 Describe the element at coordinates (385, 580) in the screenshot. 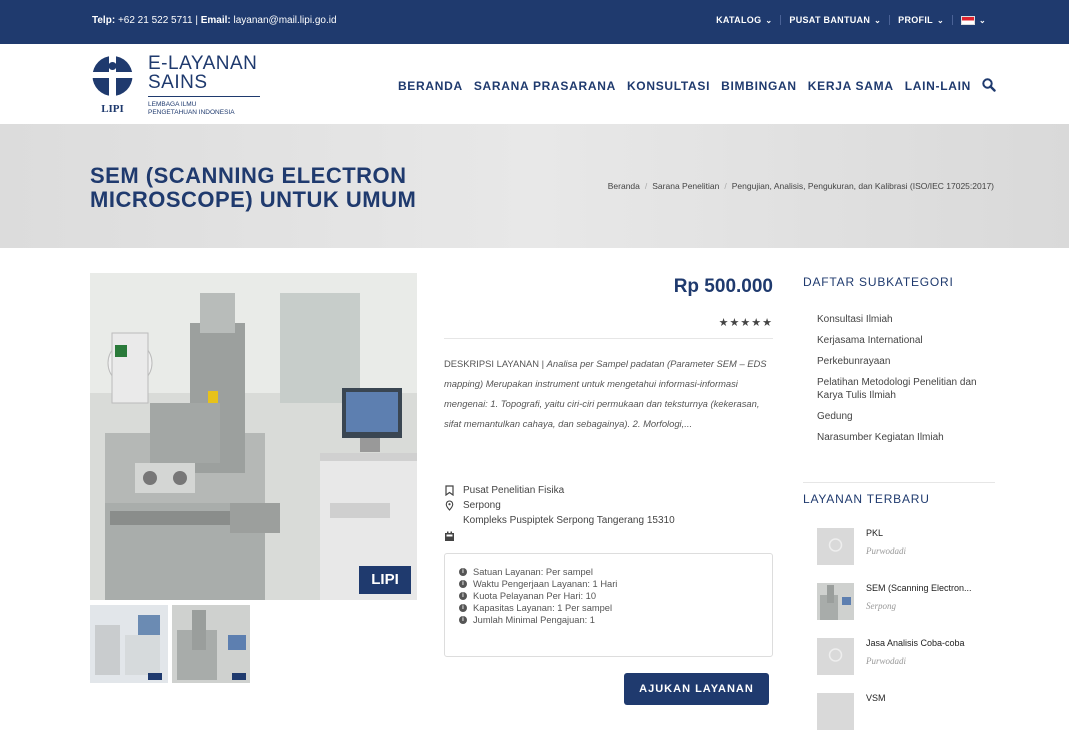

I see `lipi-badge: LIPI` at that location.